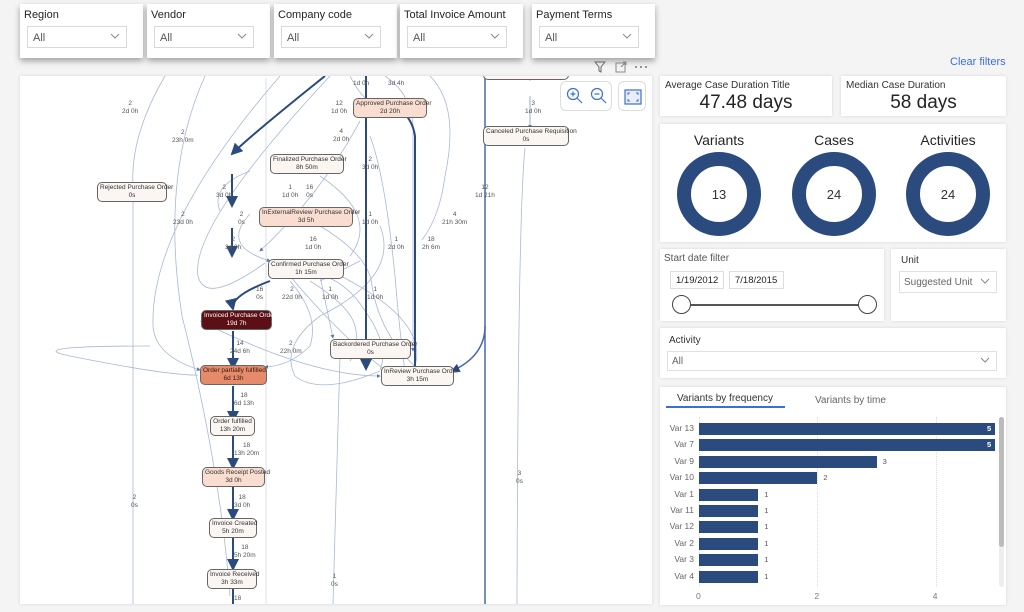 This screenshot has width=1024, height=612. I want to click on process-node-invreceived: Invoice Received 3h 33m, so click(233, 579).